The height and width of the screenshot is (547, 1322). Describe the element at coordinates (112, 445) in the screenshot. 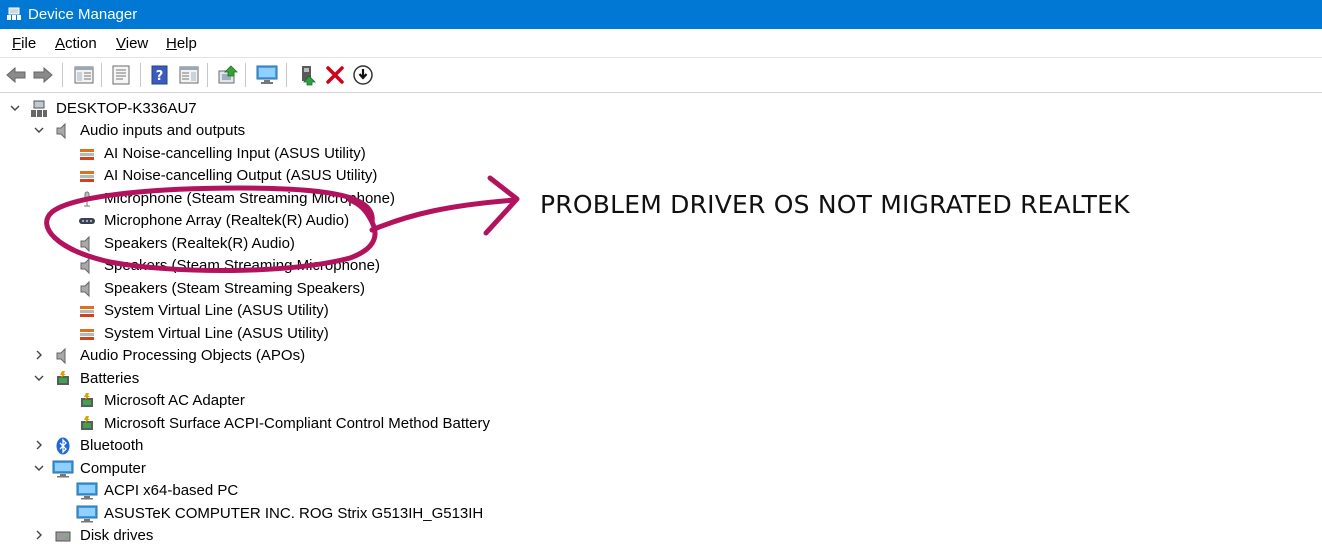

I see `tree-label-bluetooth: Bluetooth` at that location.